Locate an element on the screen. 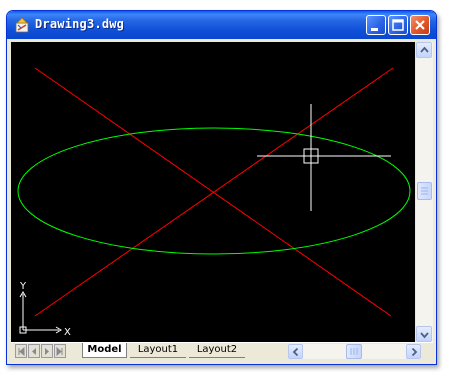 This screenshot has height=378, width=453. last-tab-button is located at coordinates (60, 351).